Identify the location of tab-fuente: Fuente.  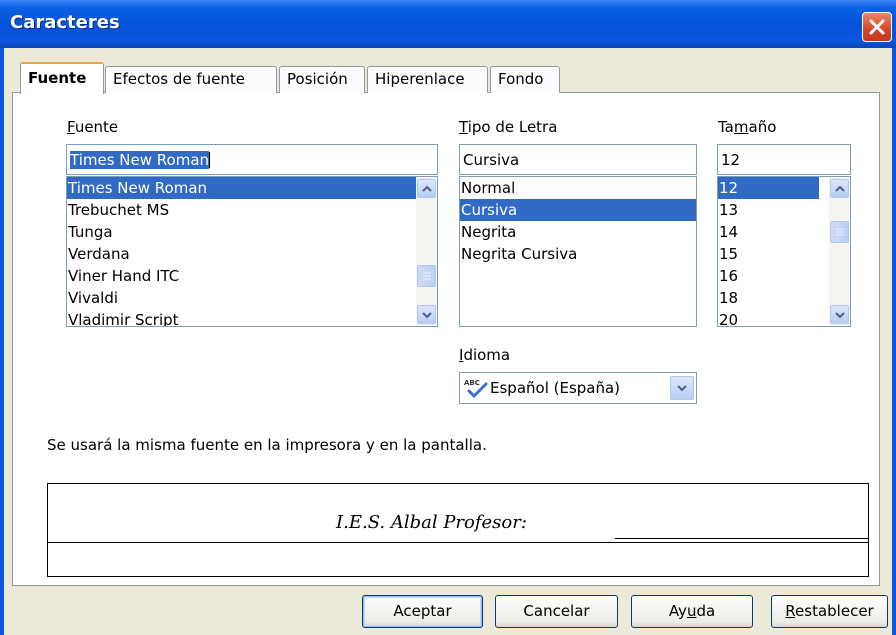
(62, 78).